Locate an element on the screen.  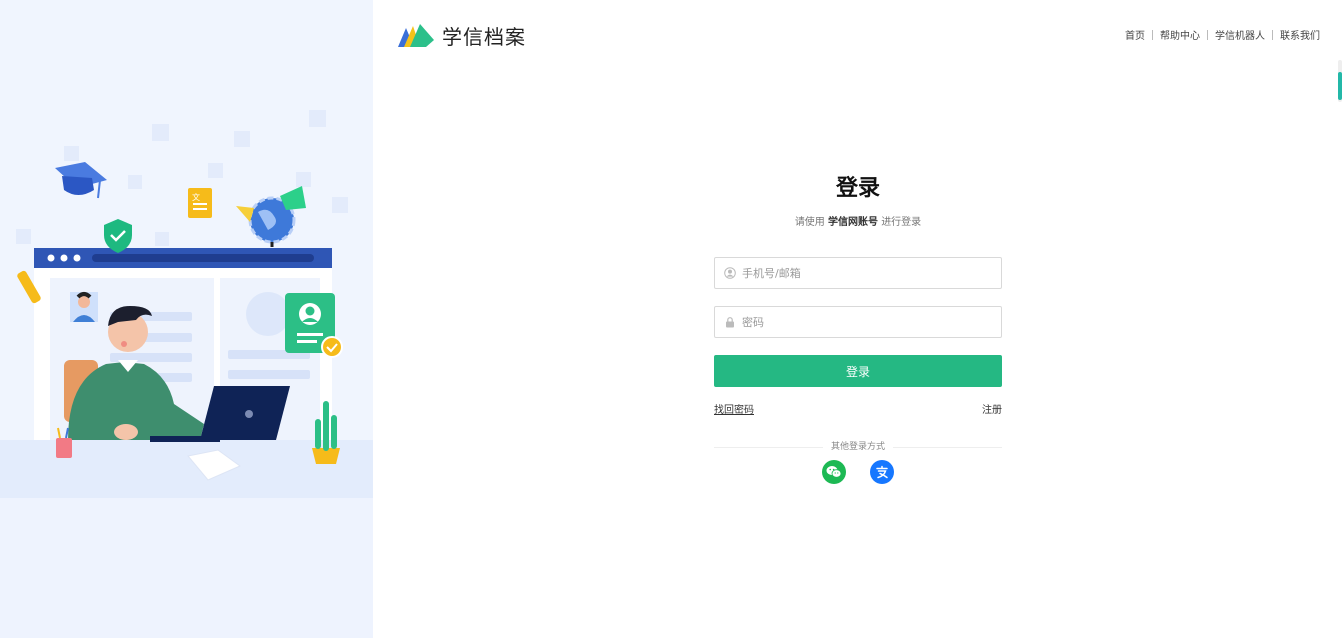
phone-field is located at coordinates (858, 273).